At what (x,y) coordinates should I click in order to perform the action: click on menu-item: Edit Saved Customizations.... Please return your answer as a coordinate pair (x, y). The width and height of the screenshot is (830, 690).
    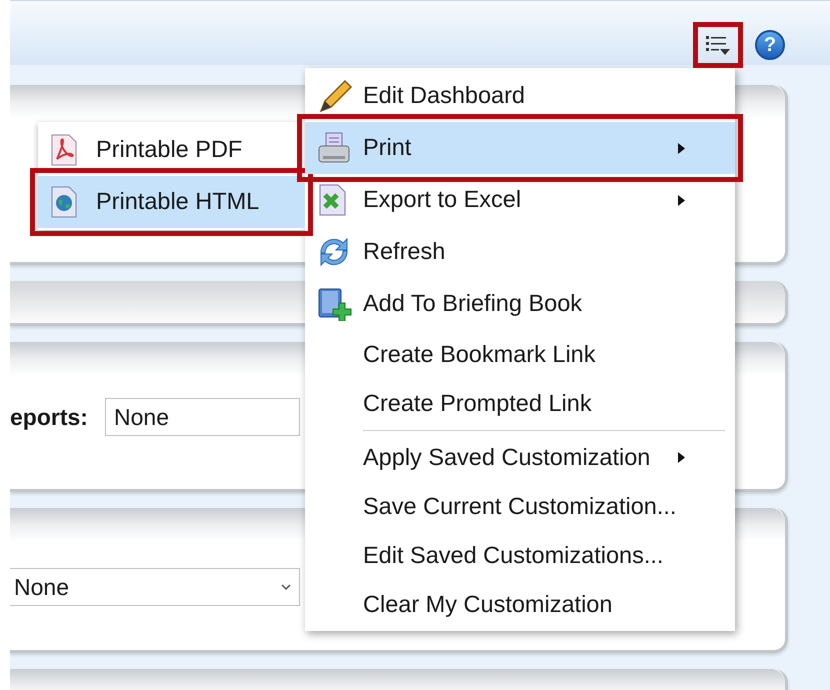
    Looking at the image, I should click on (520, 555).